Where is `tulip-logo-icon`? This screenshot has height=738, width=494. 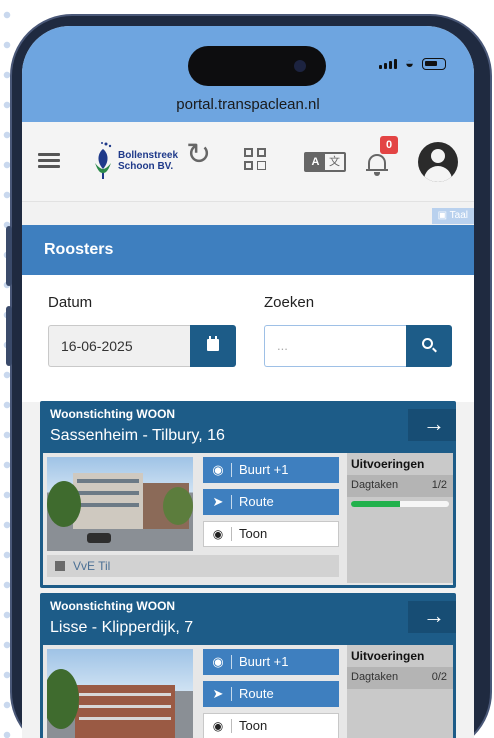
tulip-logo-icon is located at coordinates (103, 161).